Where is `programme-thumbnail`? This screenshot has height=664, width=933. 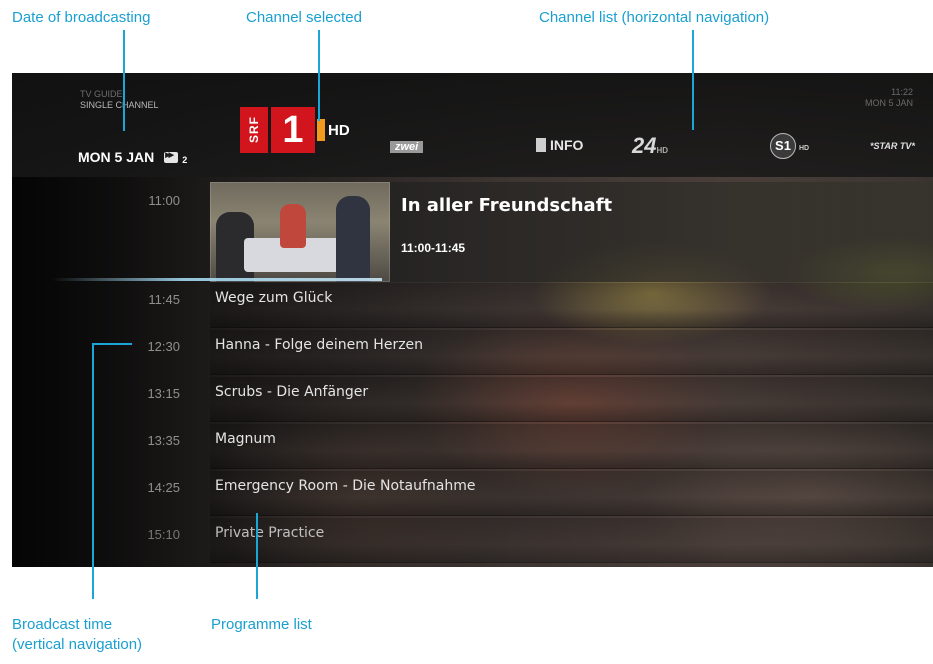 programme-thumbnail is located at coordinates (300, 232).